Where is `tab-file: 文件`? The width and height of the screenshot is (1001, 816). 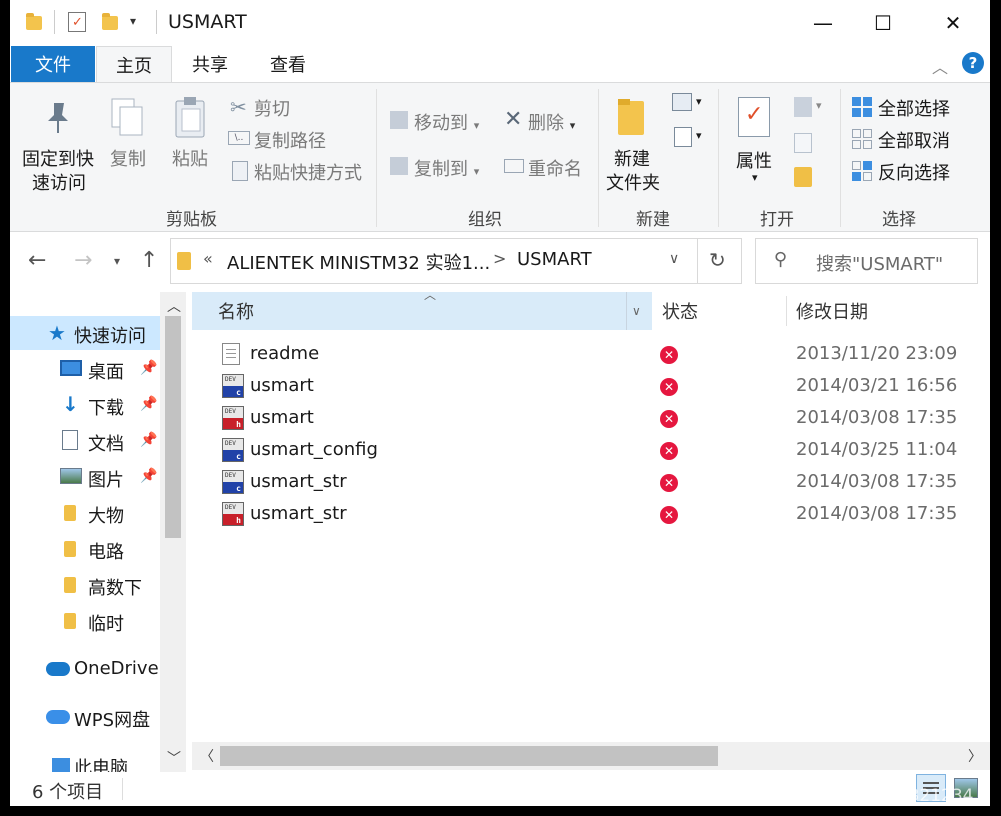 tab-file: 文件 is located at coordinates (53, 64).